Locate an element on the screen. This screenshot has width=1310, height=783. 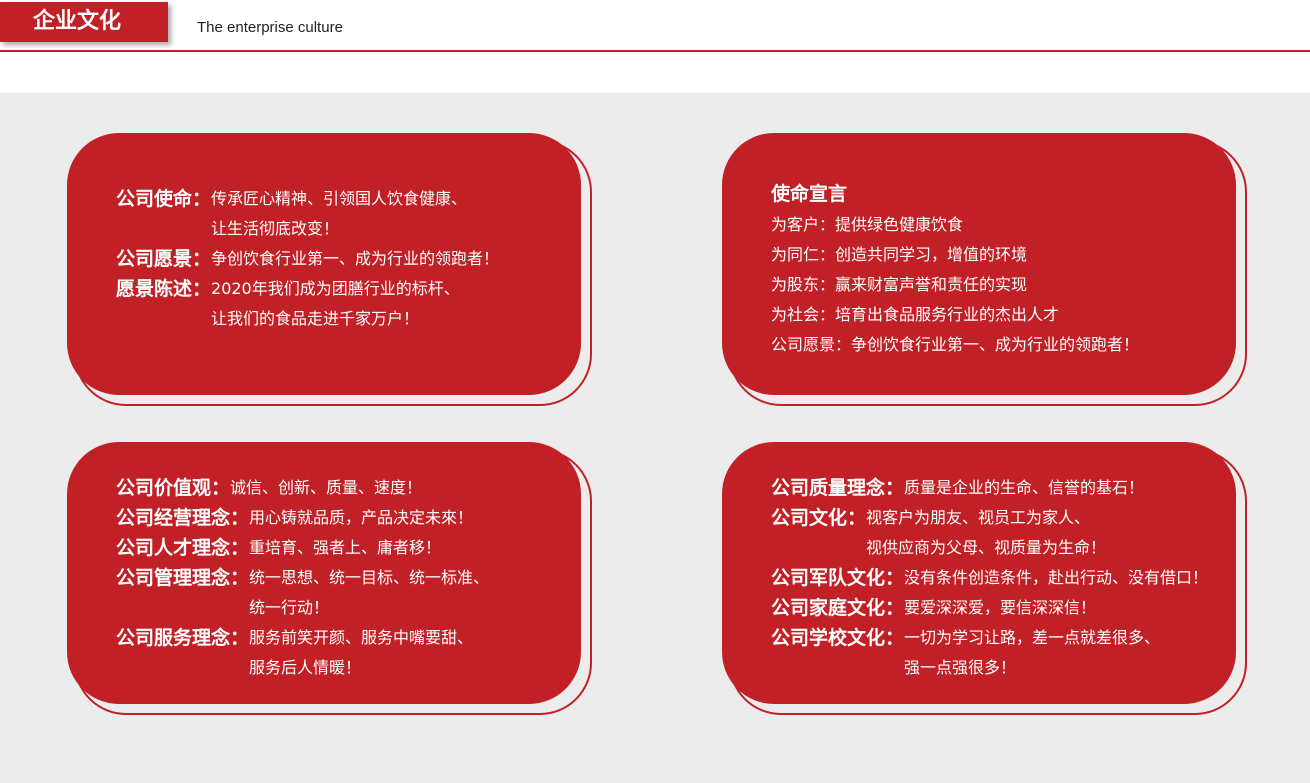
page-title: 企业文化 is located at coordinates (84, 22).